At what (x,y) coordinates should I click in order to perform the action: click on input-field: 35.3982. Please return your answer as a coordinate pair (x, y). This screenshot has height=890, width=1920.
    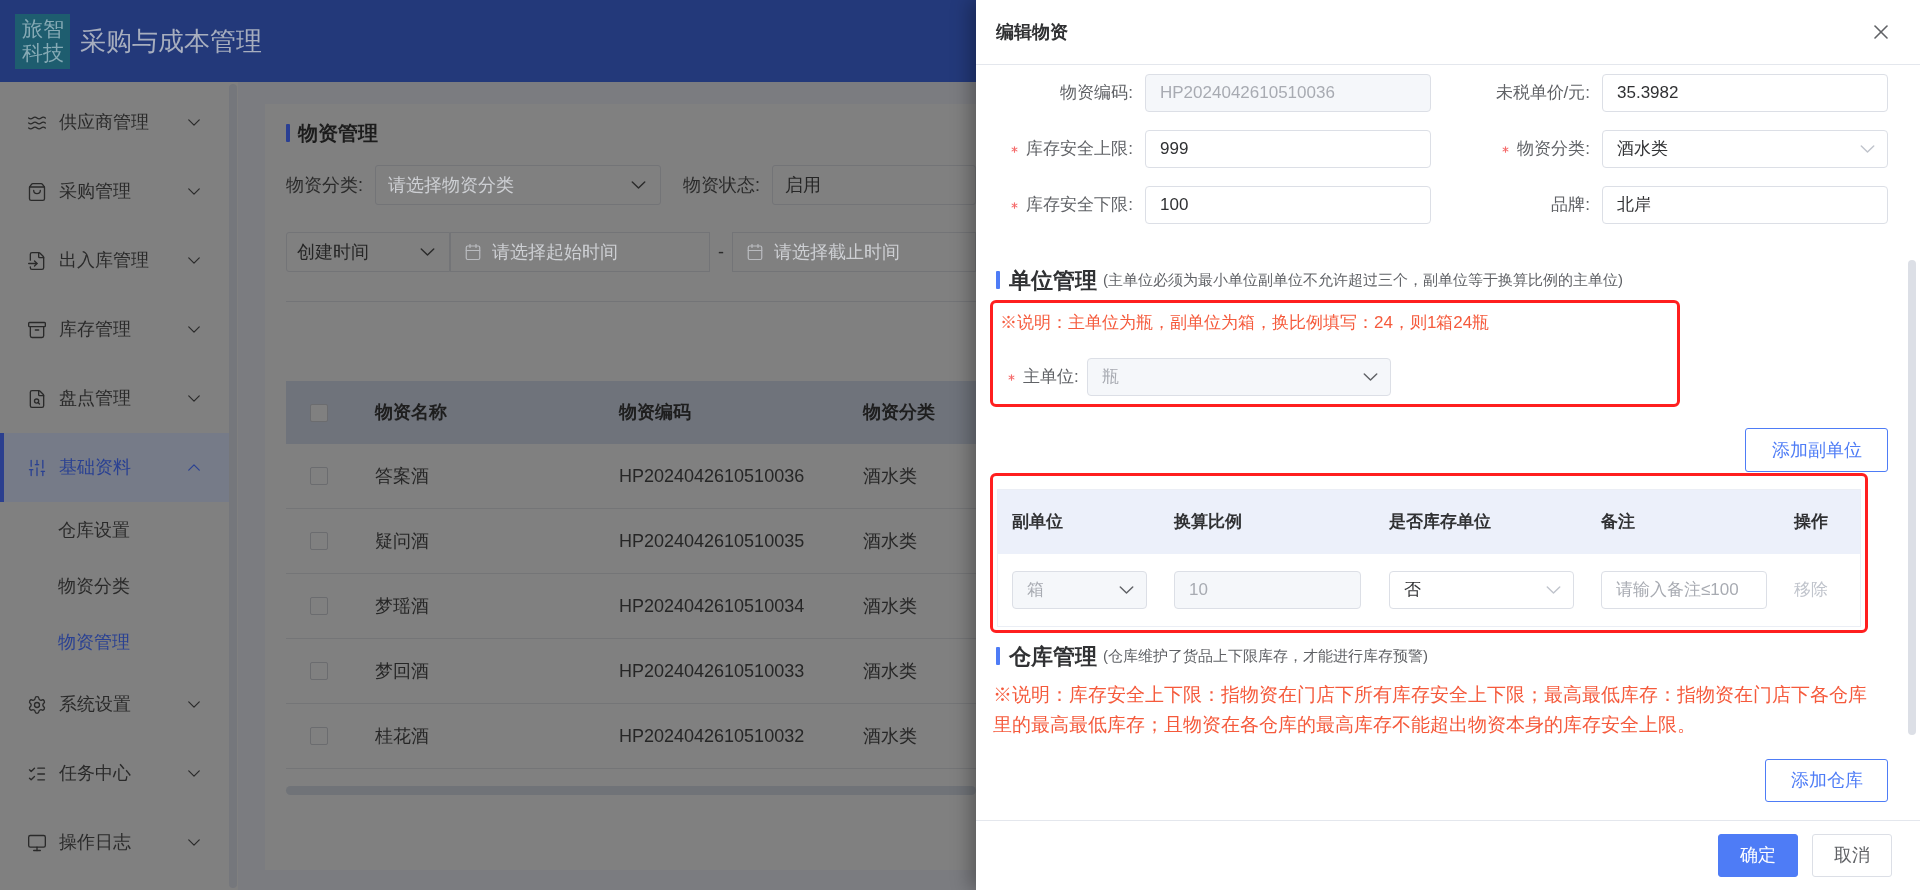
    Looking at the image, I should click on (1745, 93).